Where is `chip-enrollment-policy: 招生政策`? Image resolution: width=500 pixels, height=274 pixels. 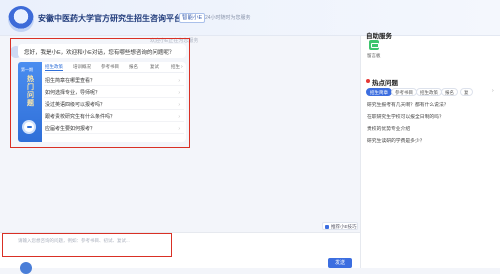 chip-enrollment-policy: 招生政策 is located at coordinates (429, 92).